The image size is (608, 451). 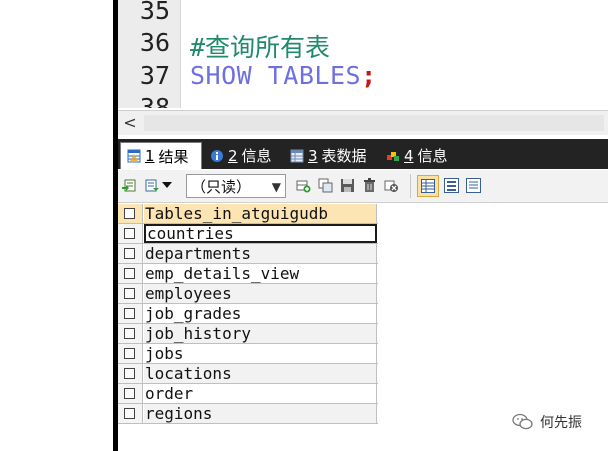 I want to click on toolbar-separator, so click(x=410, y=186).